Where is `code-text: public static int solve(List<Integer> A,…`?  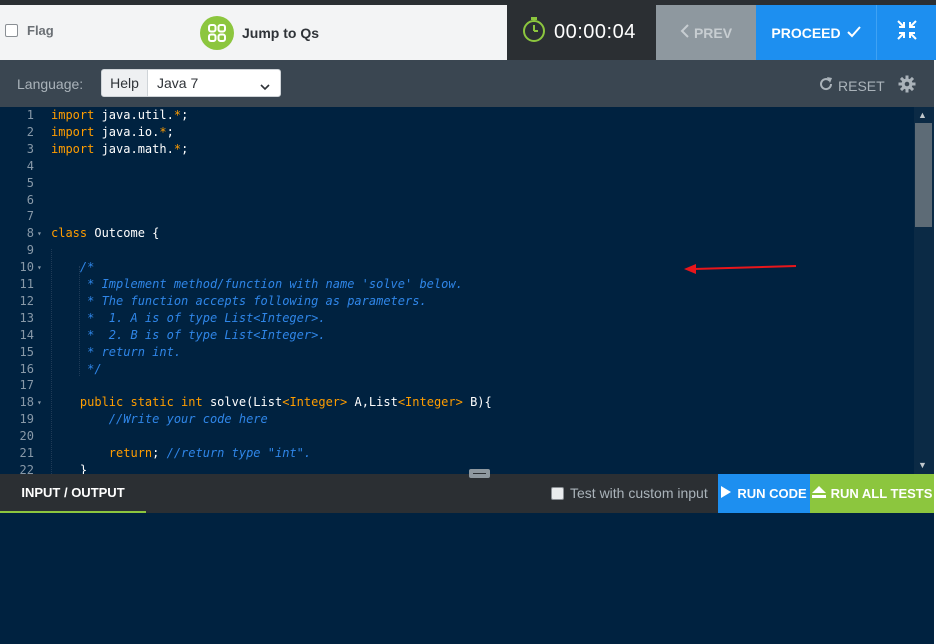
code-text: public static int solve(List<Integer> A,… is located at coordinates (271, 402).